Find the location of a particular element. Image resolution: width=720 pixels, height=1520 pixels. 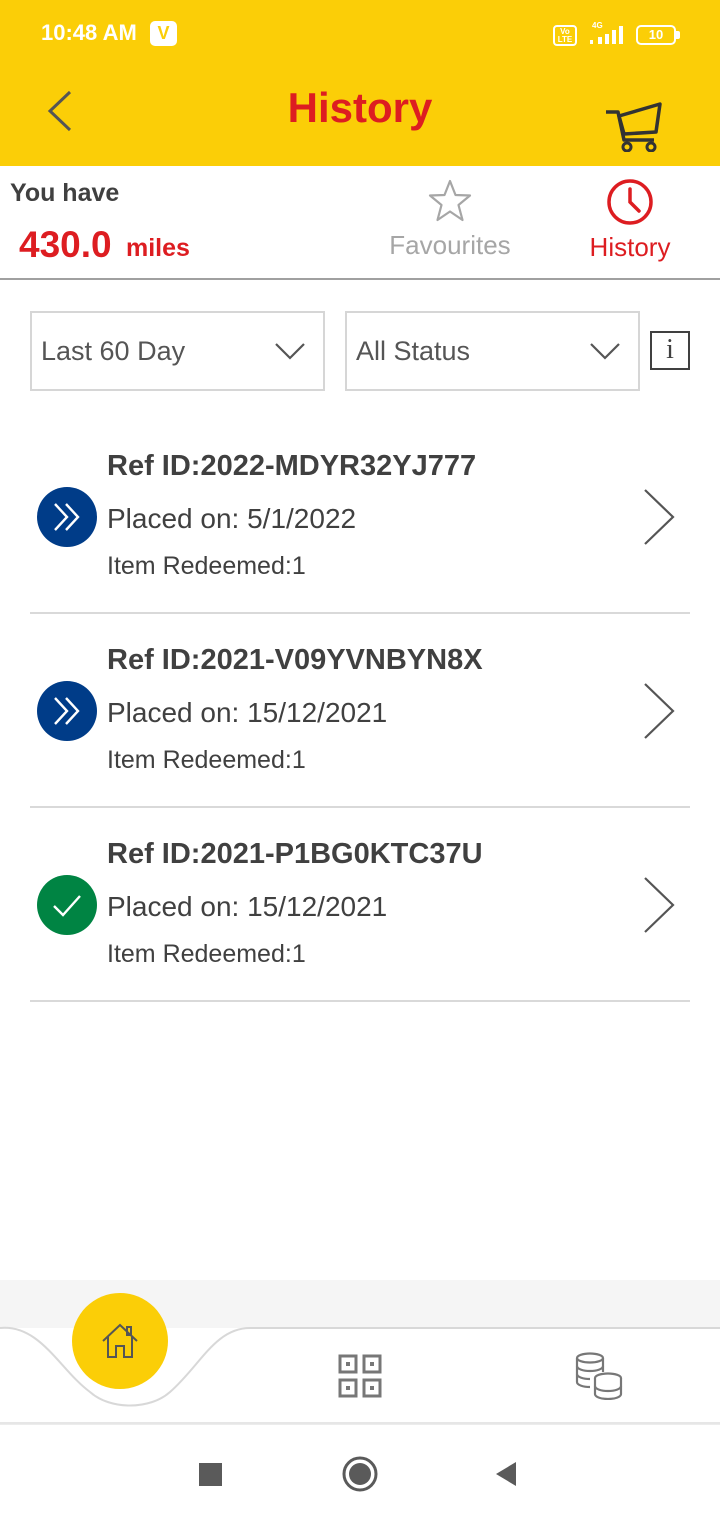

status-bar: 10:48 AM V Vo LTE 4G 10 is located at coordinates (360, 34).